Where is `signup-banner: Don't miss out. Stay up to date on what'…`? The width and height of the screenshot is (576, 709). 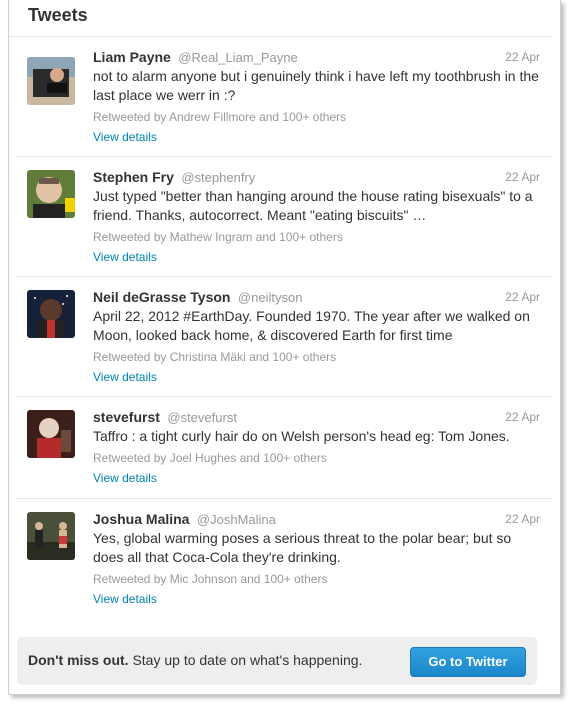 signup-banner: Don't miss out. Stay up to date on what'… is located at coordinates (277, 661).